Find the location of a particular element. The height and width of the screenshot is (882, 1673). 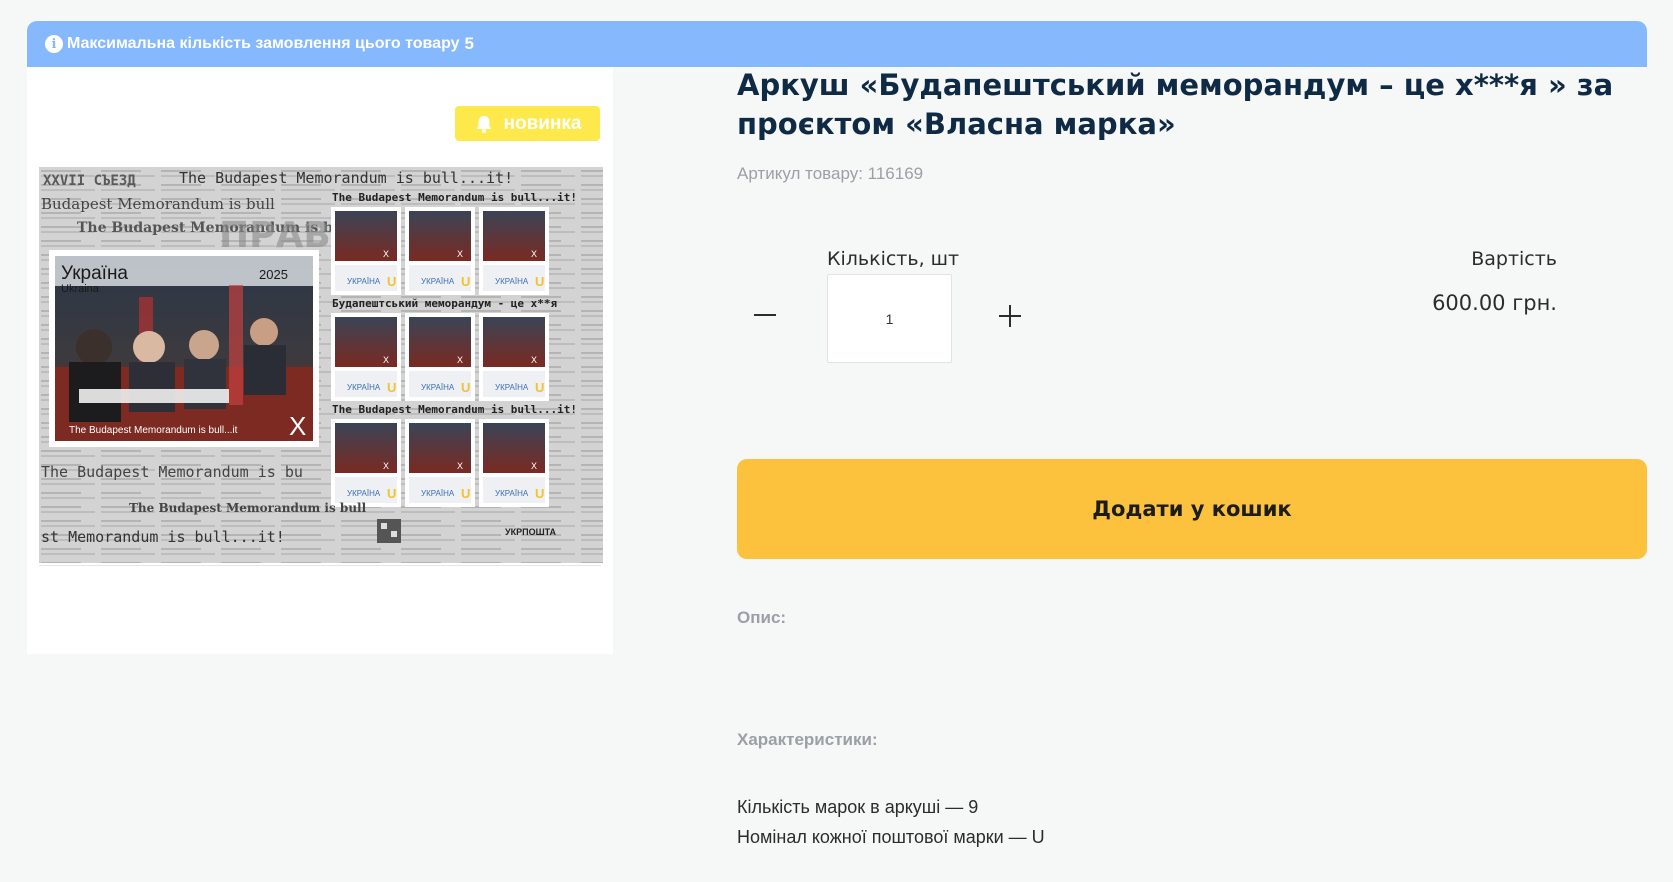

image-divider is located at coordinates (320, 565).